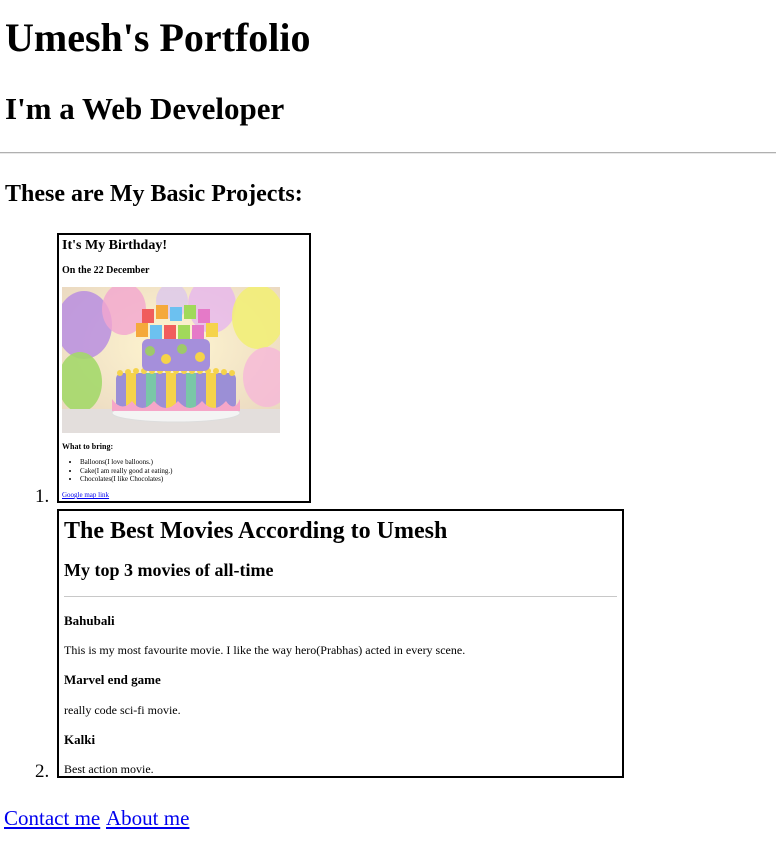  Describe the element at coordinates (122, 710) in the screenshot. I see `movie-desc-2: really code sci-fi movie.` at that location.